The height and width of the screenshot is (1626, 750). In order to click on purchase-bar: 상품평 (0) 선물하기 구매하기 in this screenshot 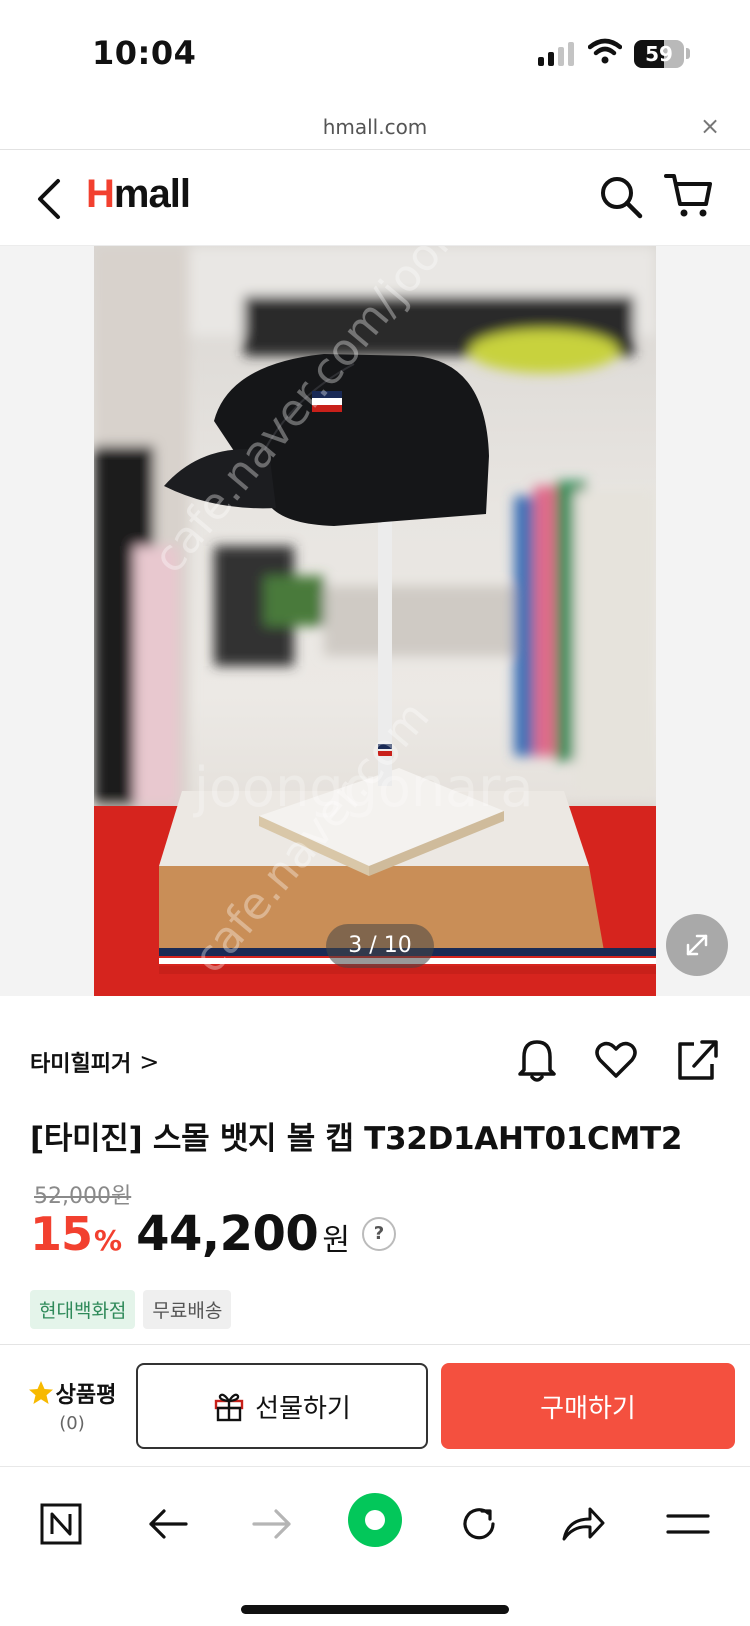, I will do `click(375, 1405)`.